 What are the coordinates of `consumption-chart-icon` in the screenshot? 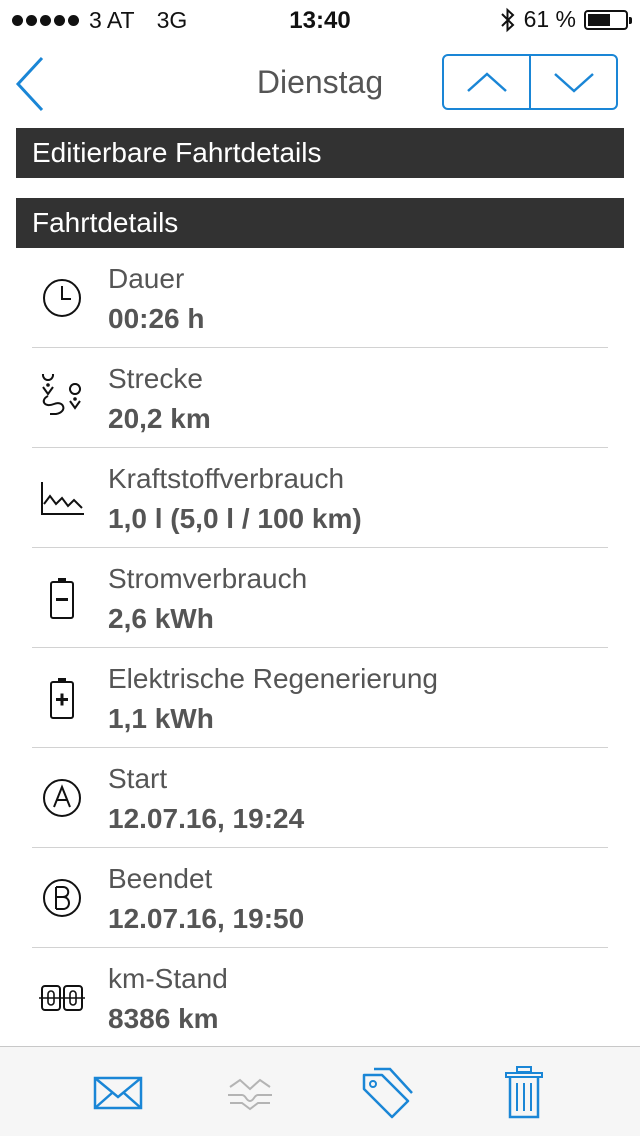 It's located at (62, 498).